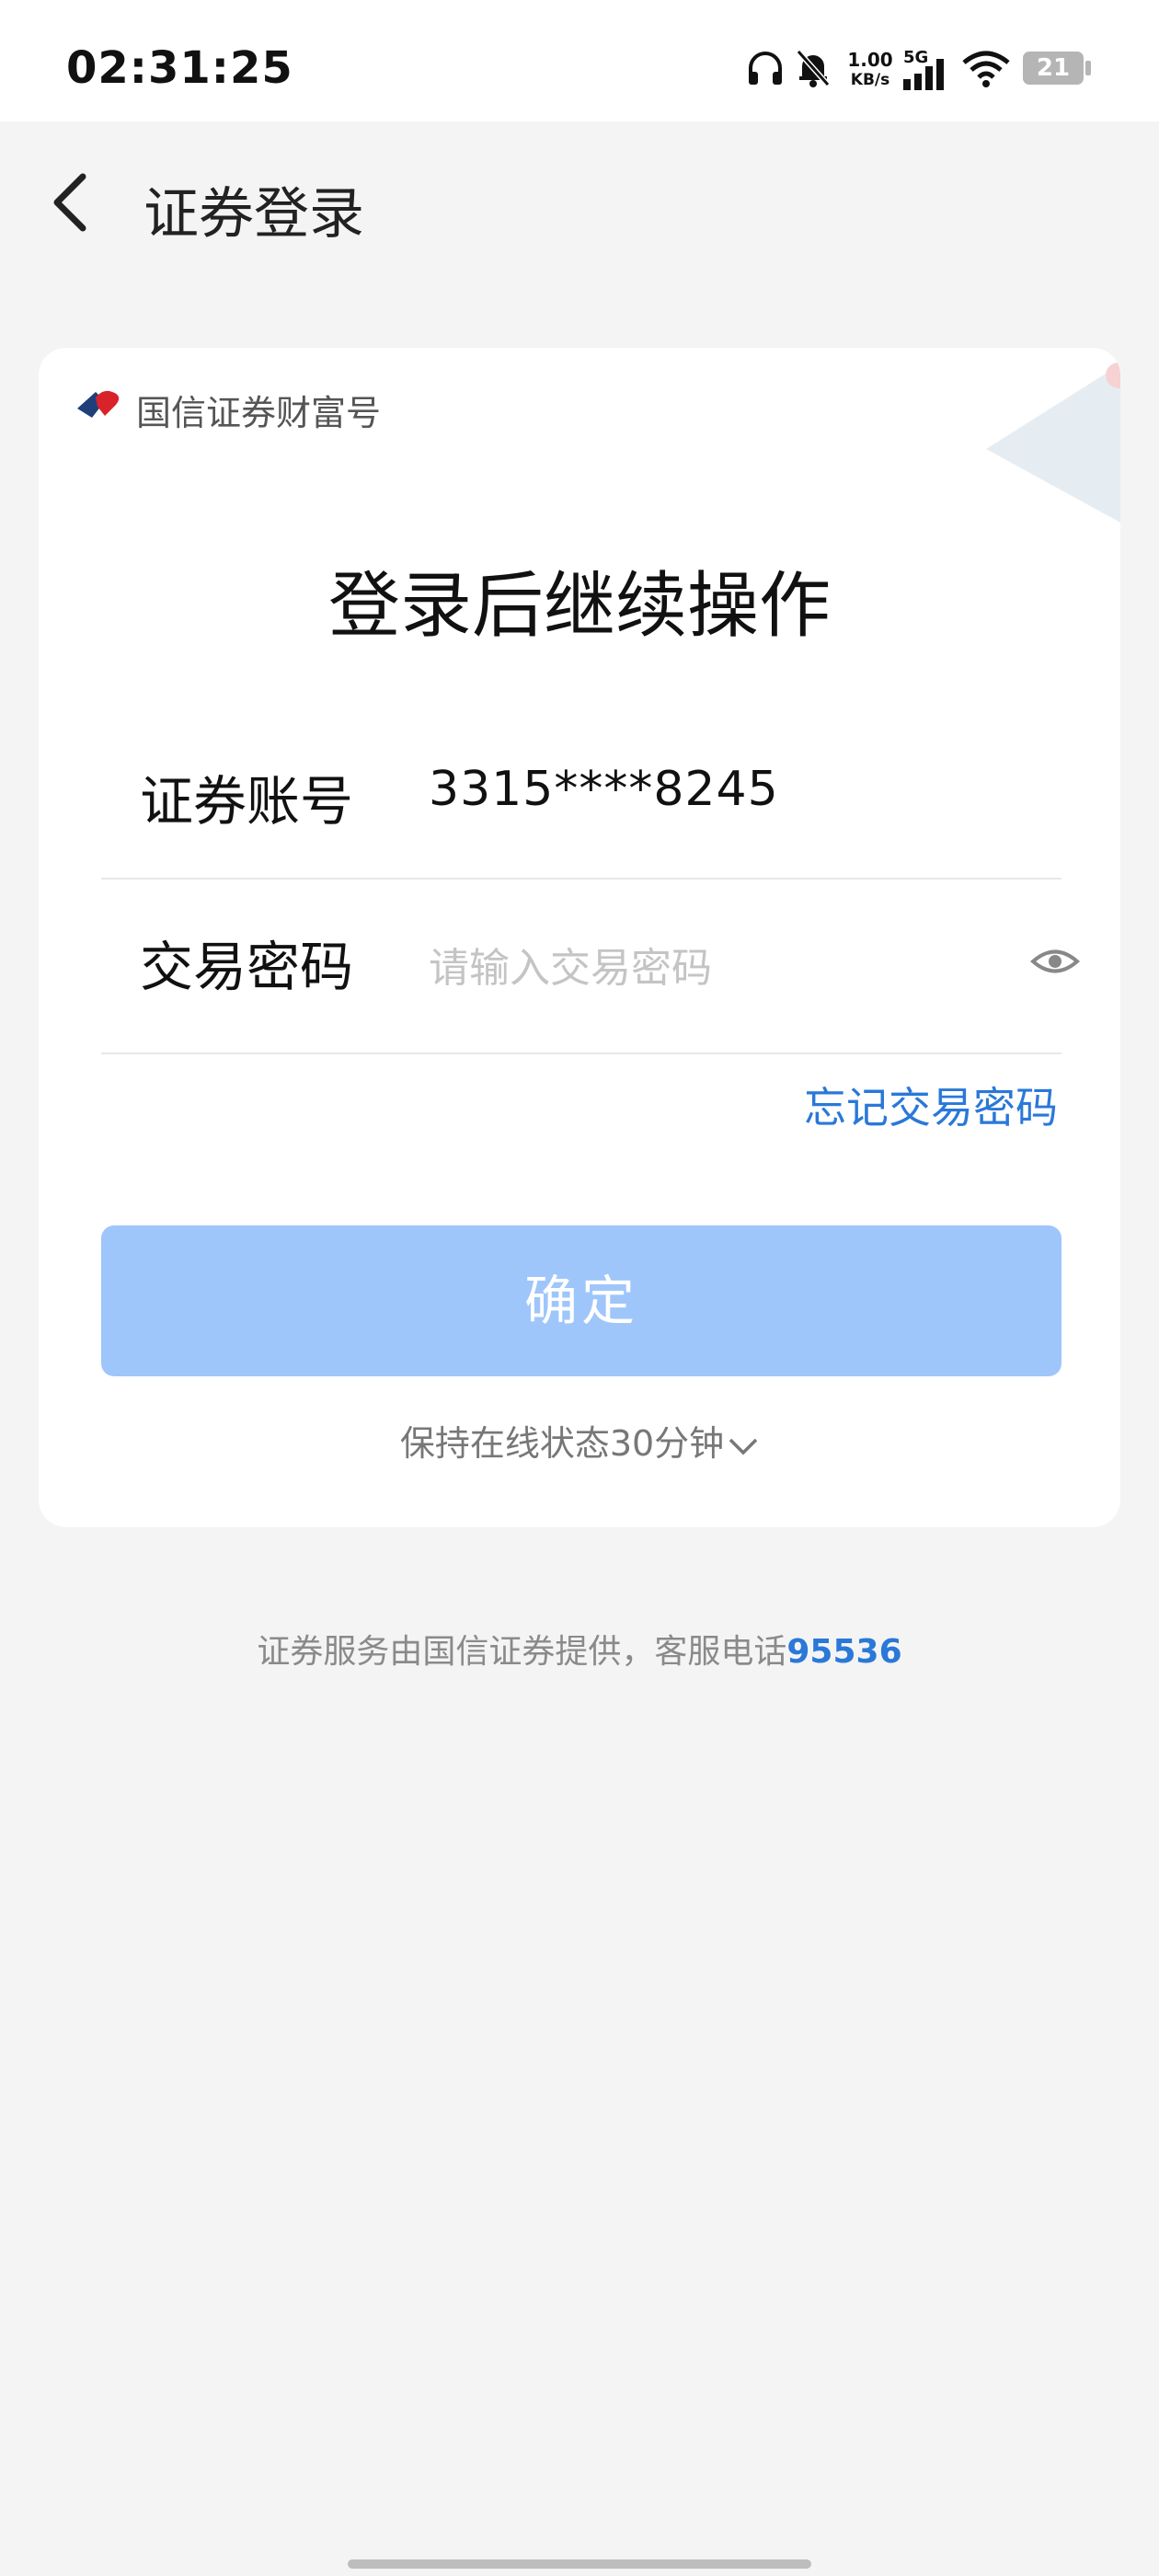 The height and width of the screenshot is (2576, 1159). Describe the element at coordinates (870, 69) in the screenshot. I see `net-speed: 1.00 KB/s` at that location.